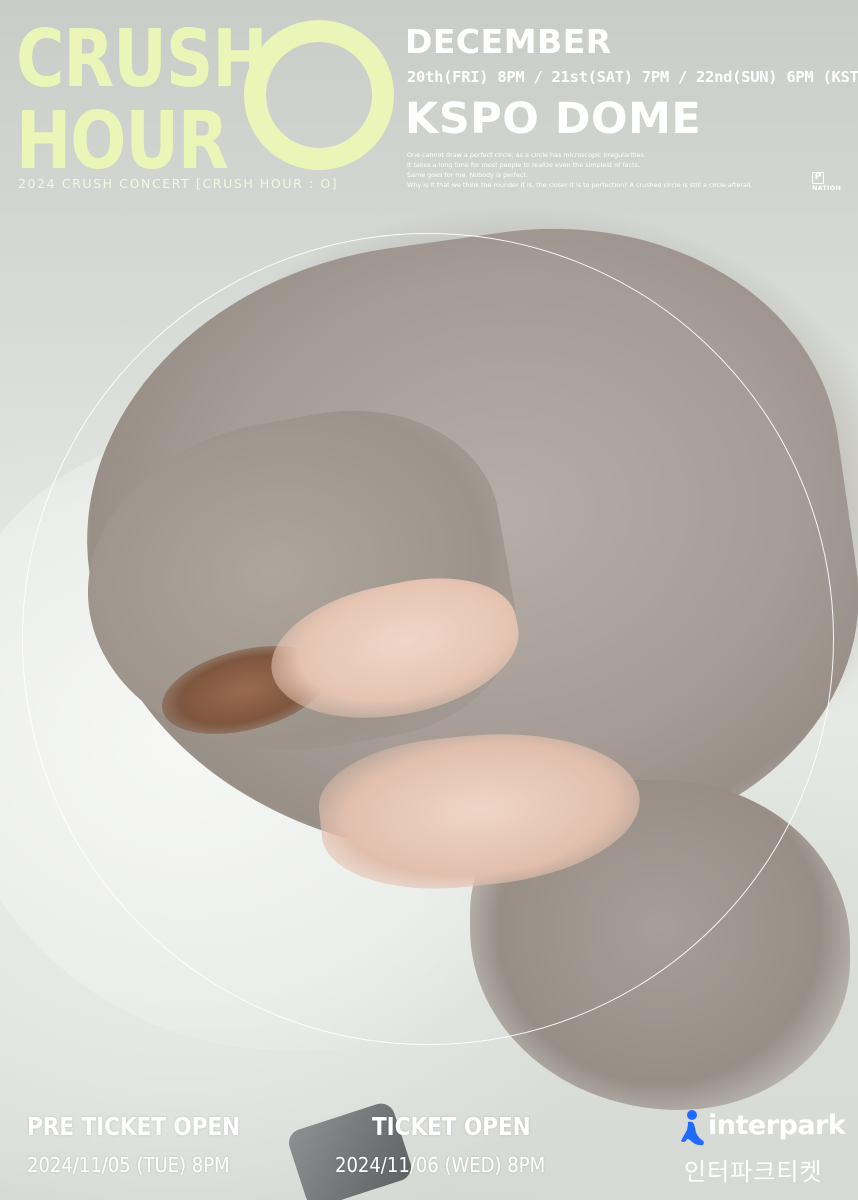 The width and height of the screenshot is (858, 1200). I want to click on pnation-logo-letter: P, so click(818, 178).